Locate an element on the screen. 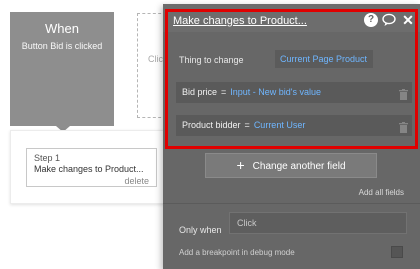  only-when-input: Click is located at coordinates (318, 223).